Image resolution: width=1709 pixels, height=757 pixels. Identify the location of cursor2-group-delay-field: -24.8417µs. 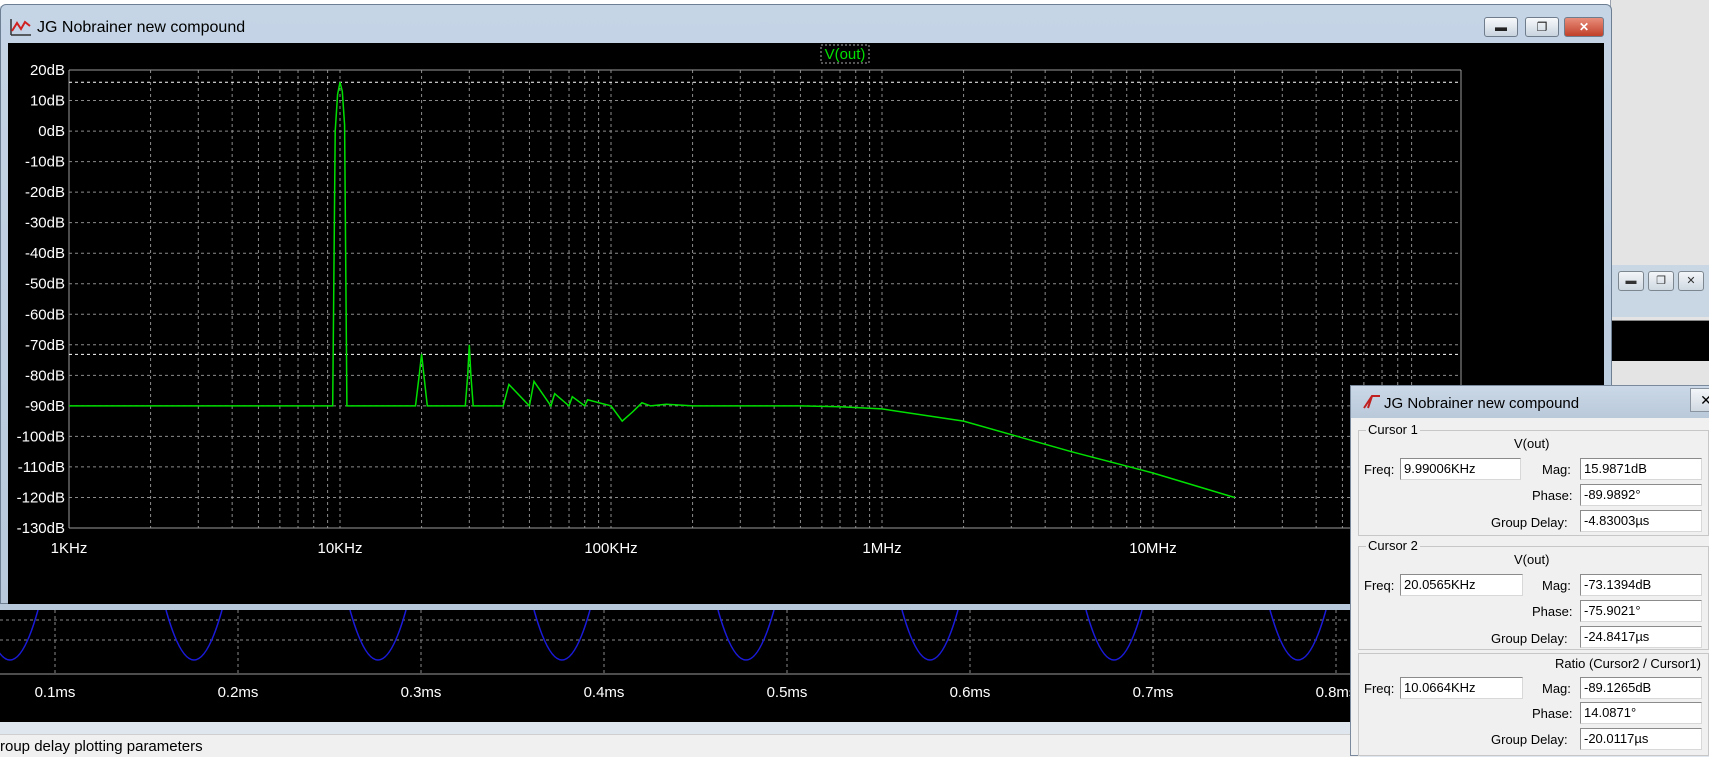
(1641, 637).